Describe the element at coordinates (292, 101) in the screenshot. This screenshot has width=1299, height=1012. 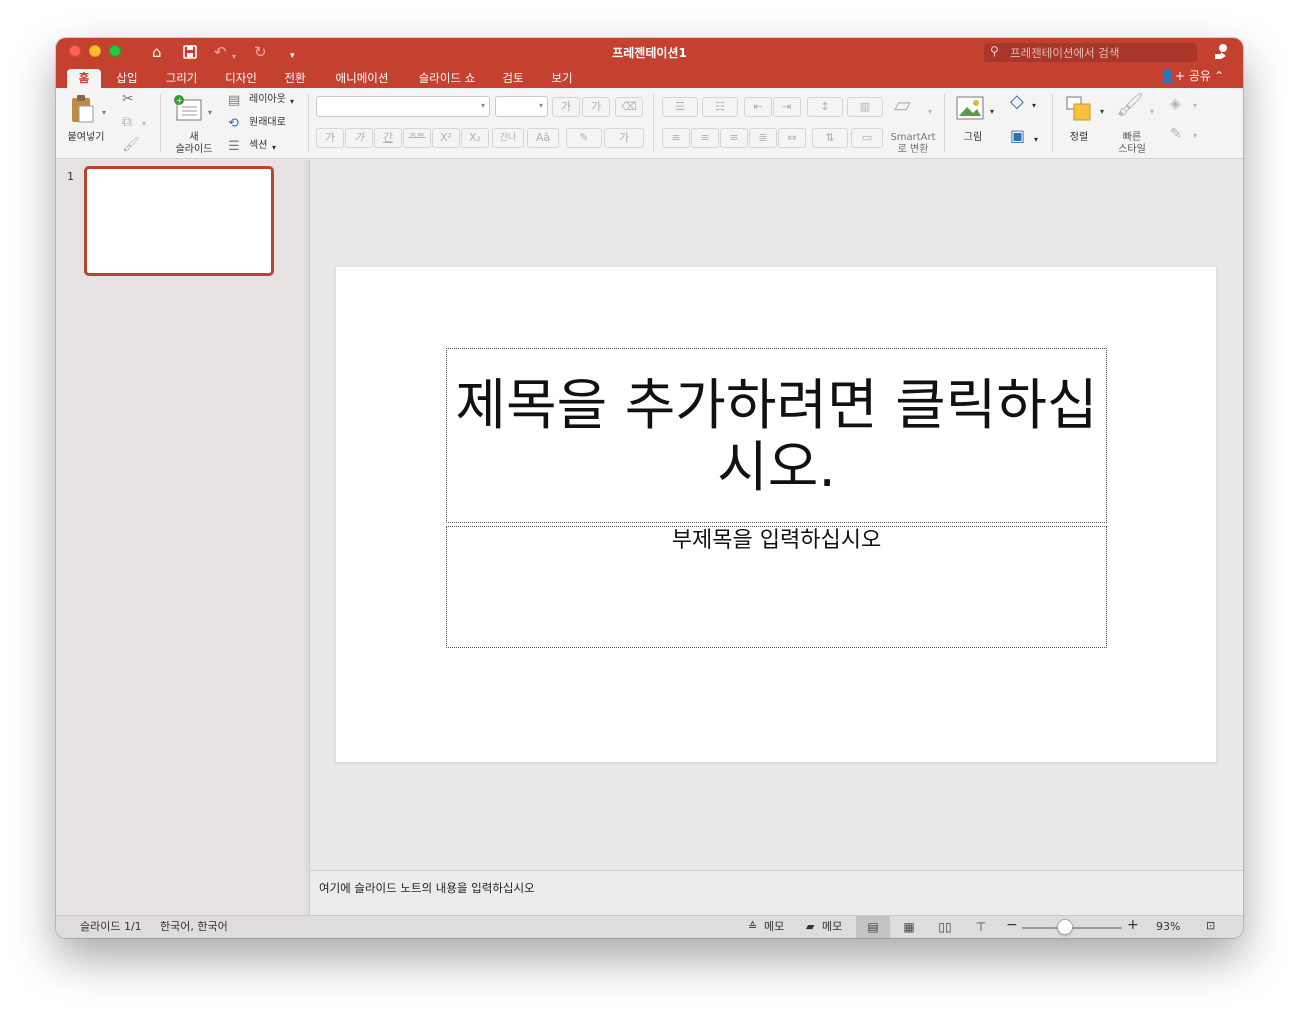
I see `layout-dropdown-icon: ▾` at that location.